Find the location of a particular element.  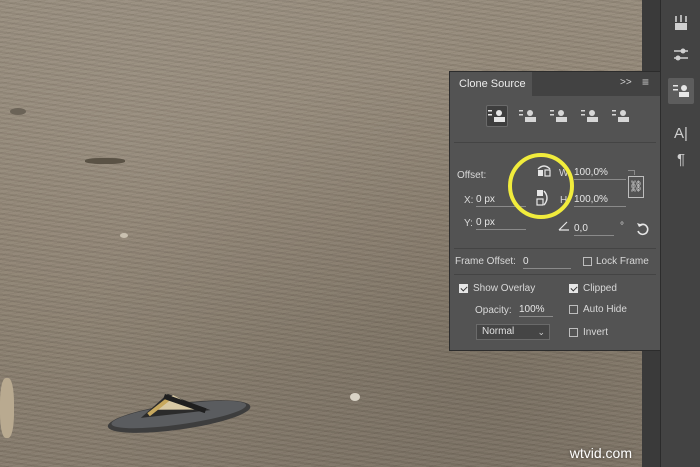

flip-vertical-icon is located at coordinates (543, 199).